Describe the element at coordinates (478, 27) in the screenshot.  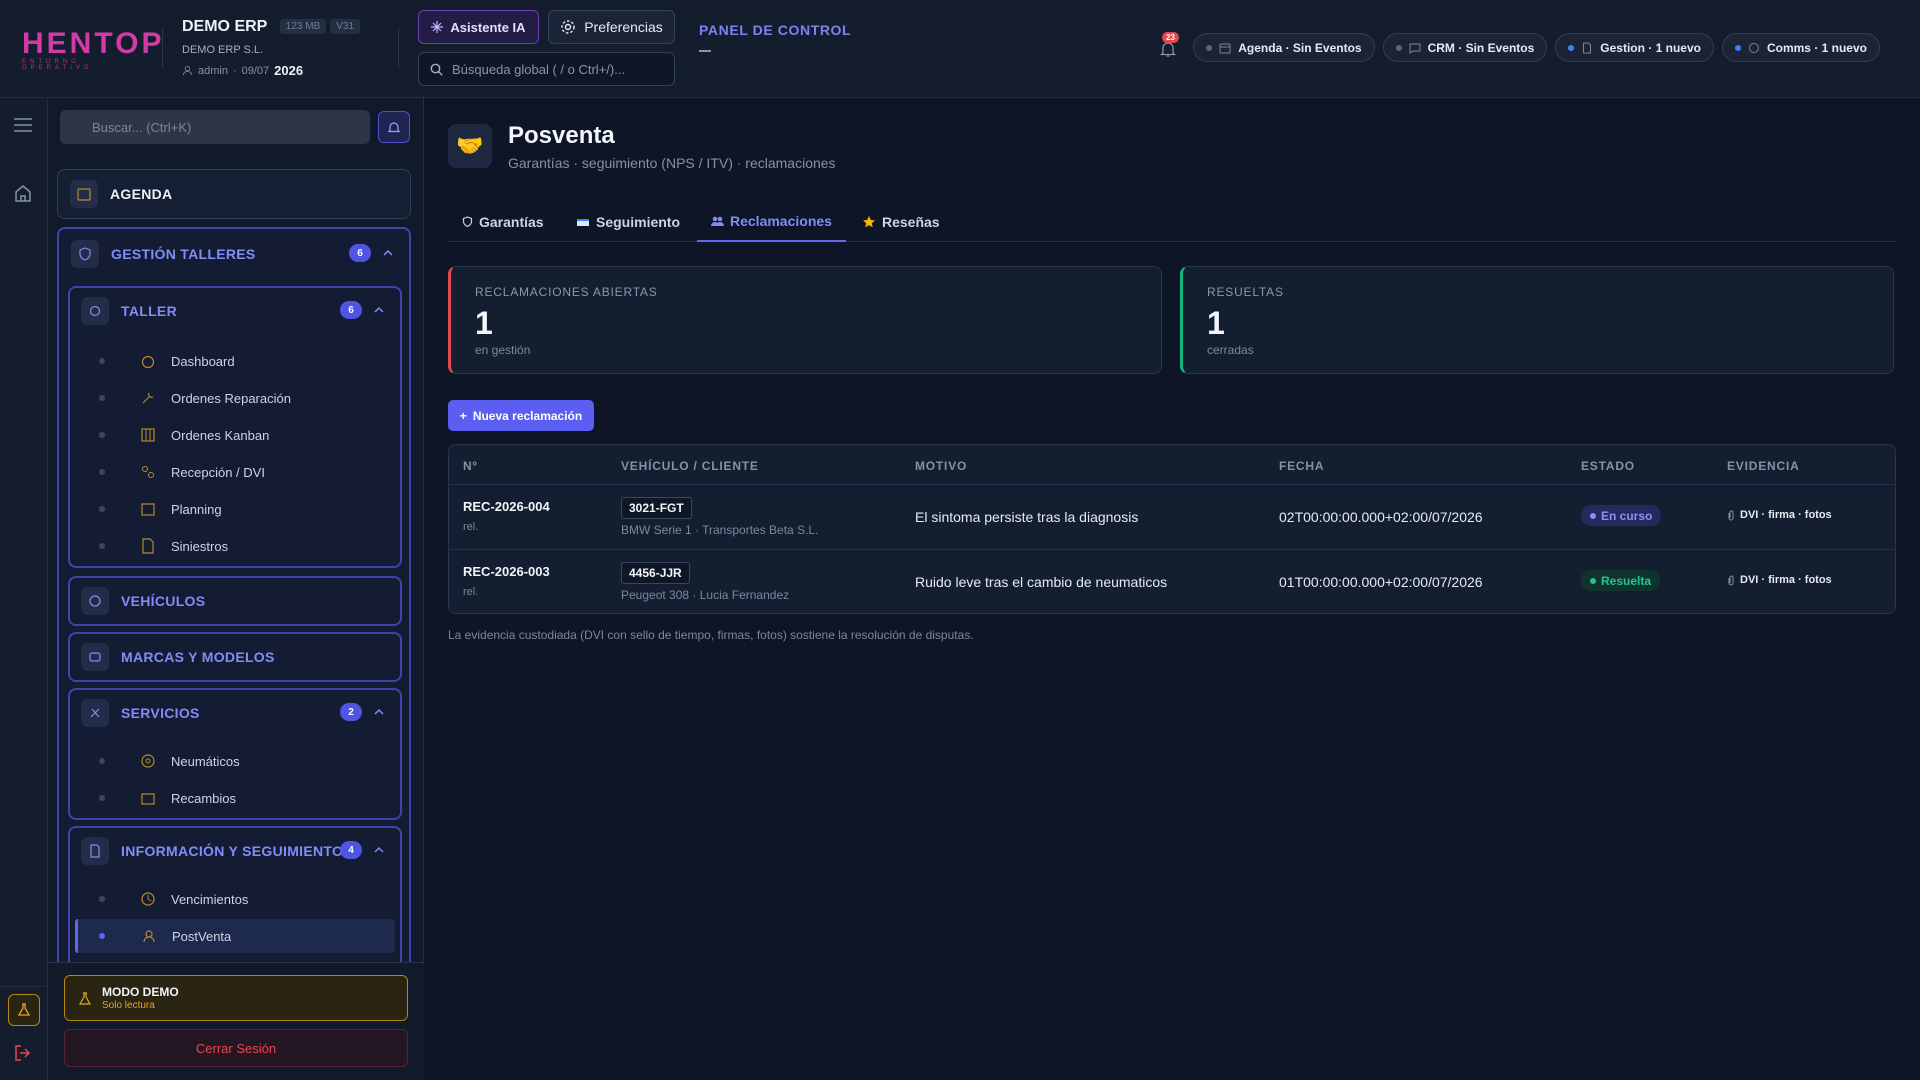
I see `ai-assistant-button: Asistente IA` at that location.